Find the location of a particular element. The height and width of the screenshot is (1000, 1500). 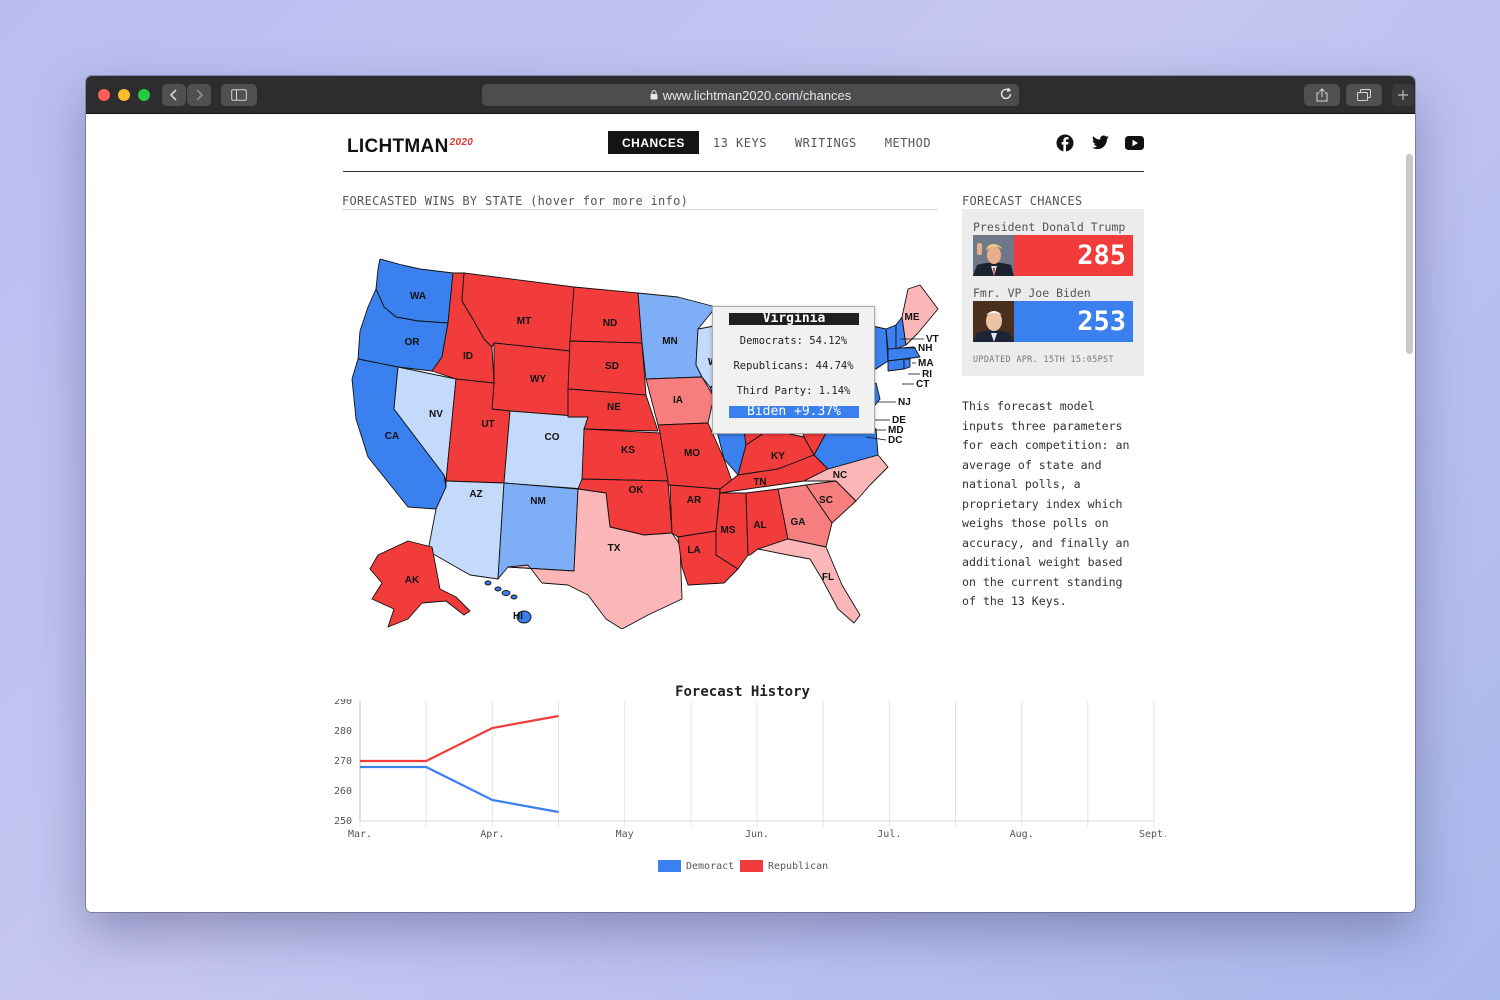

page-scrollbar is located at coordinates (1409, 254).